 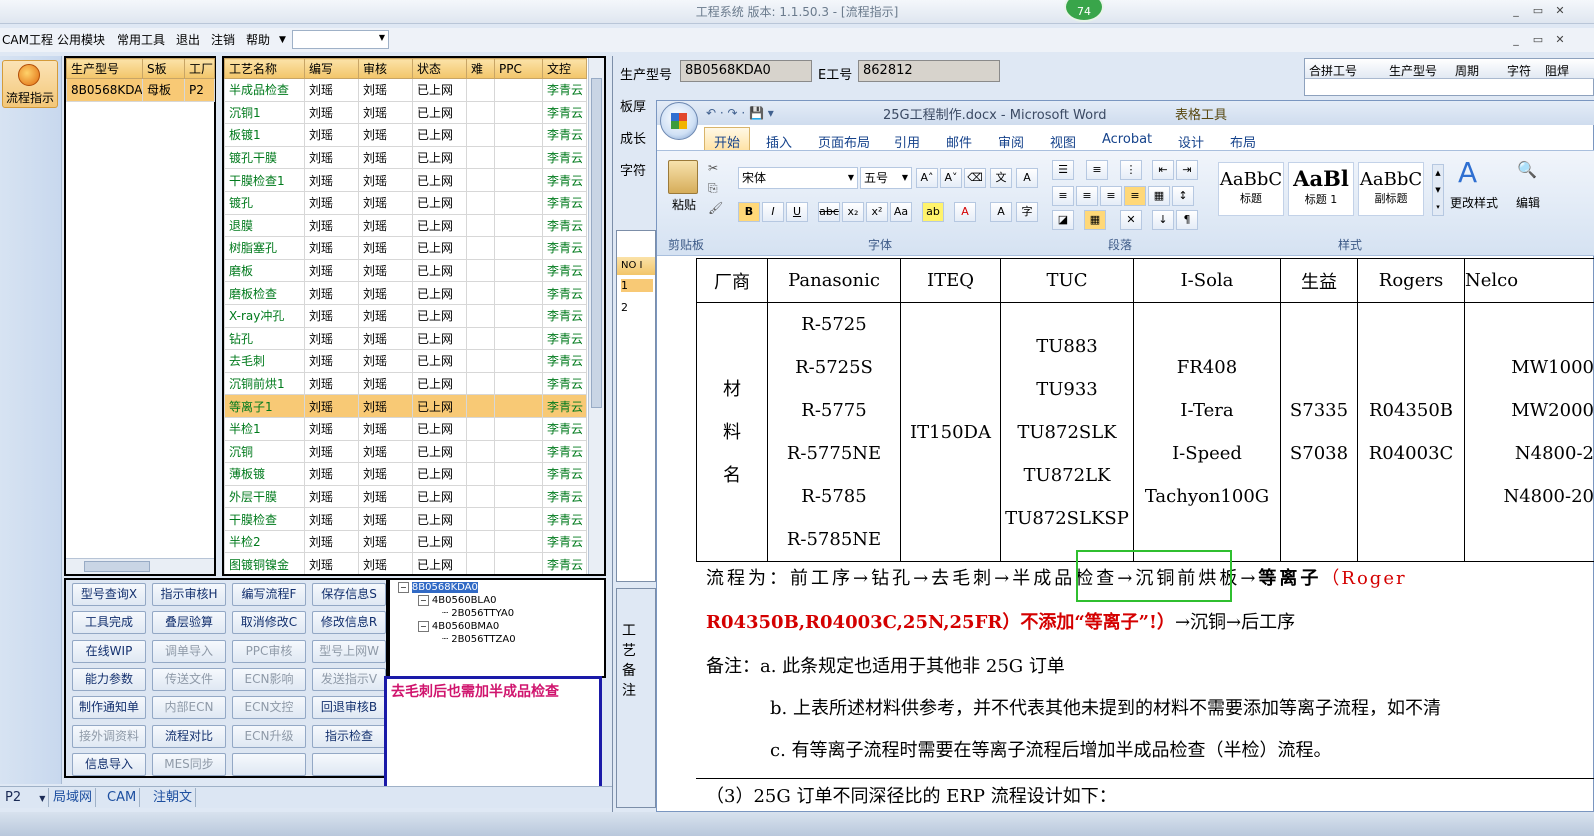 What do you see at coordinates (464, 600) in the screenshot?
I see `tree-node: 4B0560BLA0` at bounding box center [464, 600].